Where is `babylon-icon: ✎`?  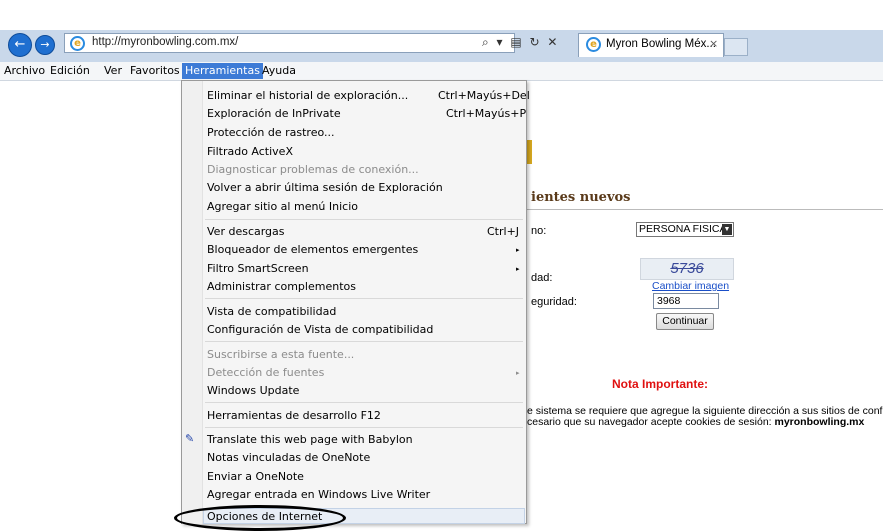 babylon-icon: ✎ is located at coordinates (190, 438).